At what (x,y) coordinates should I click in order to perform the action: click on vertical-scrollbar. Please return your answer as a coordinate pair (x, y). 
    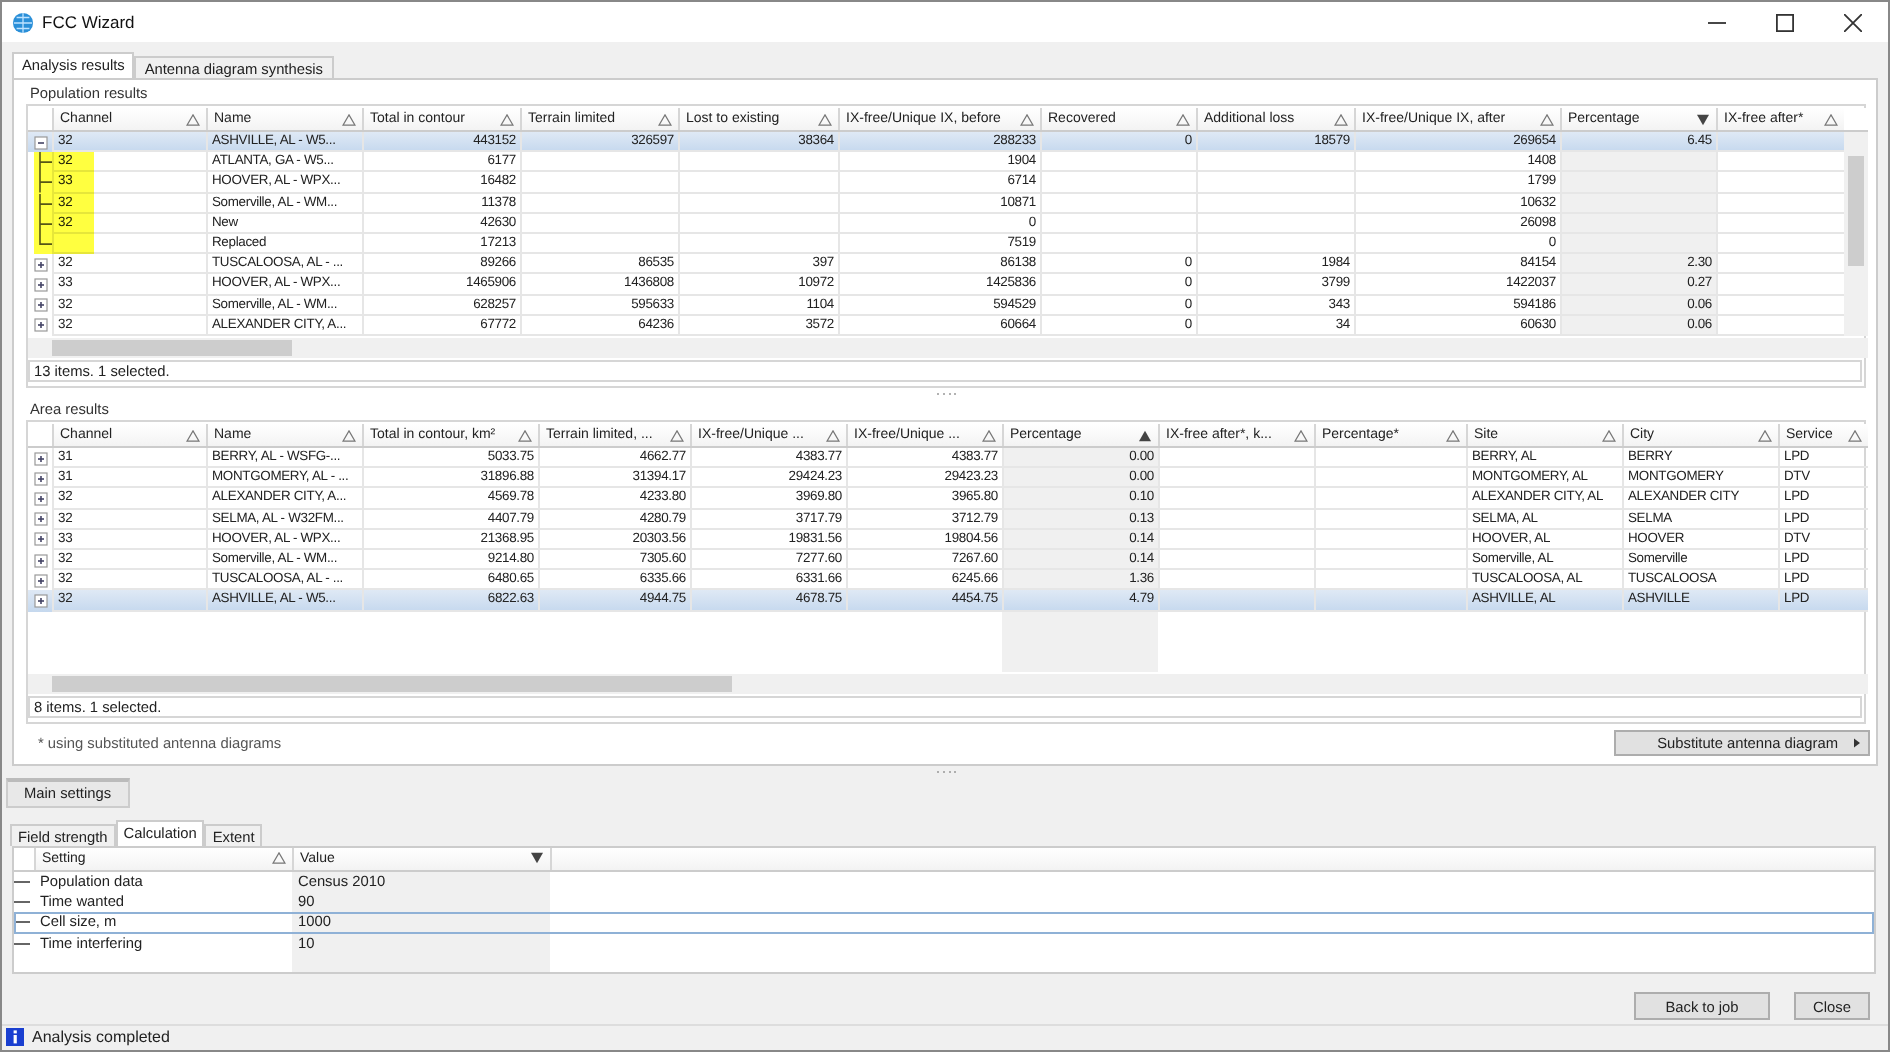
    Looking at the image, I should click on (1856, 234).